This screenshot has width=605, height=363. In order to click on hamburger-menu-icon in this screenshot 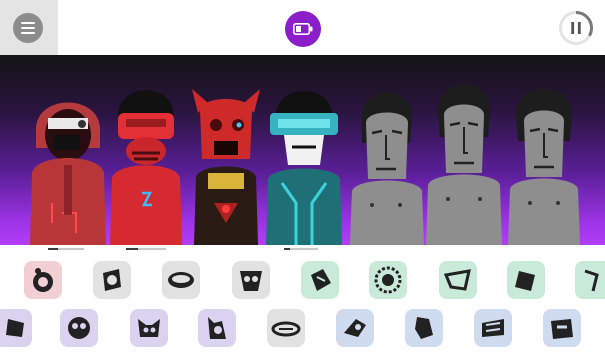, I will do `click(28, 28)`.